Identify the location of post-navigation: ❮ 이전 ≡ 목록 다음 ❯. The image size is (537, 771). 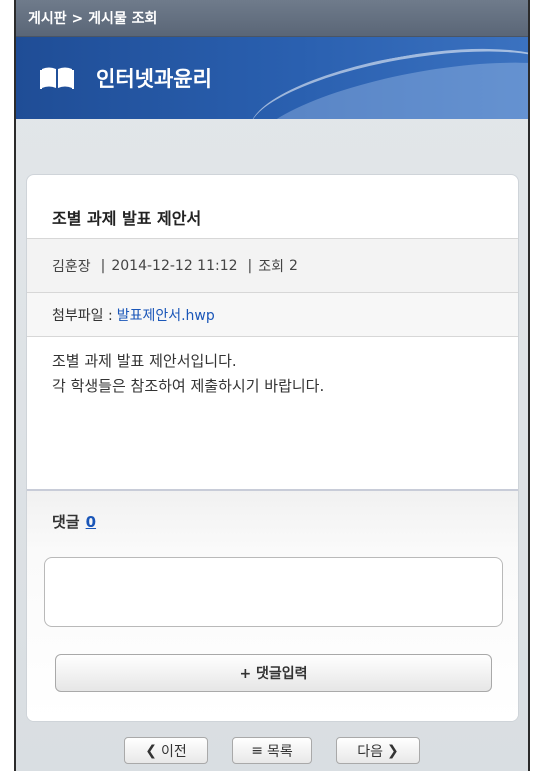
(272, 750).